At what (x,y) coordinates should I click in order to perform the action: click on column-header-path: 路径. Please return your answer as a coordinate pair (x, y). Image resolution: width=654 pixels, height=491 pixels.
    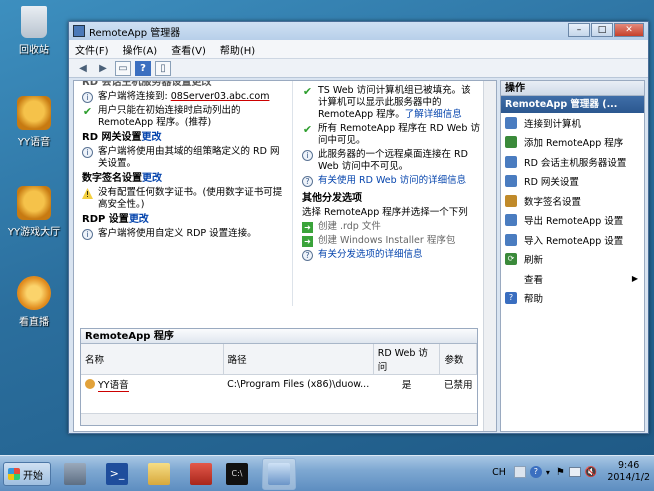
    Looking at the image, I should click on (298, 359).